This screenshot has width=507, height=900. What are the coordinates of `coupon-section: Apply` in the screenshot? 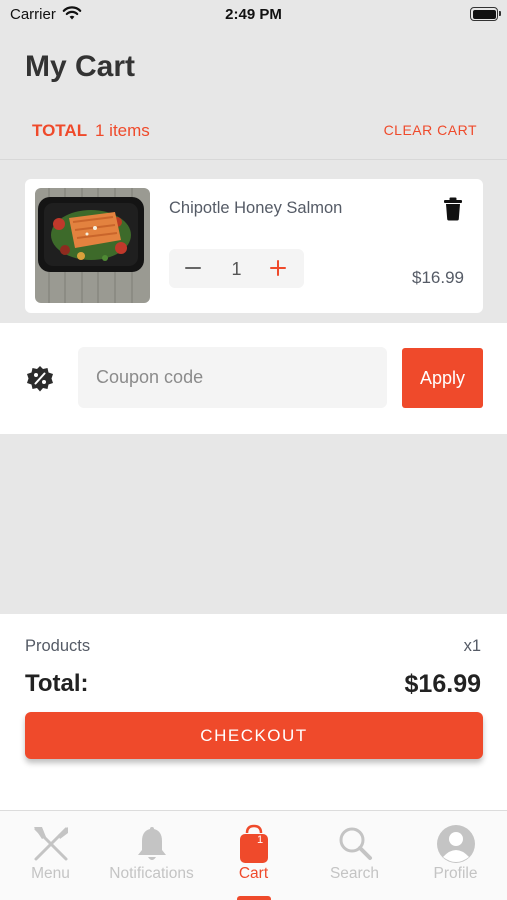 It's located at (253, 378).